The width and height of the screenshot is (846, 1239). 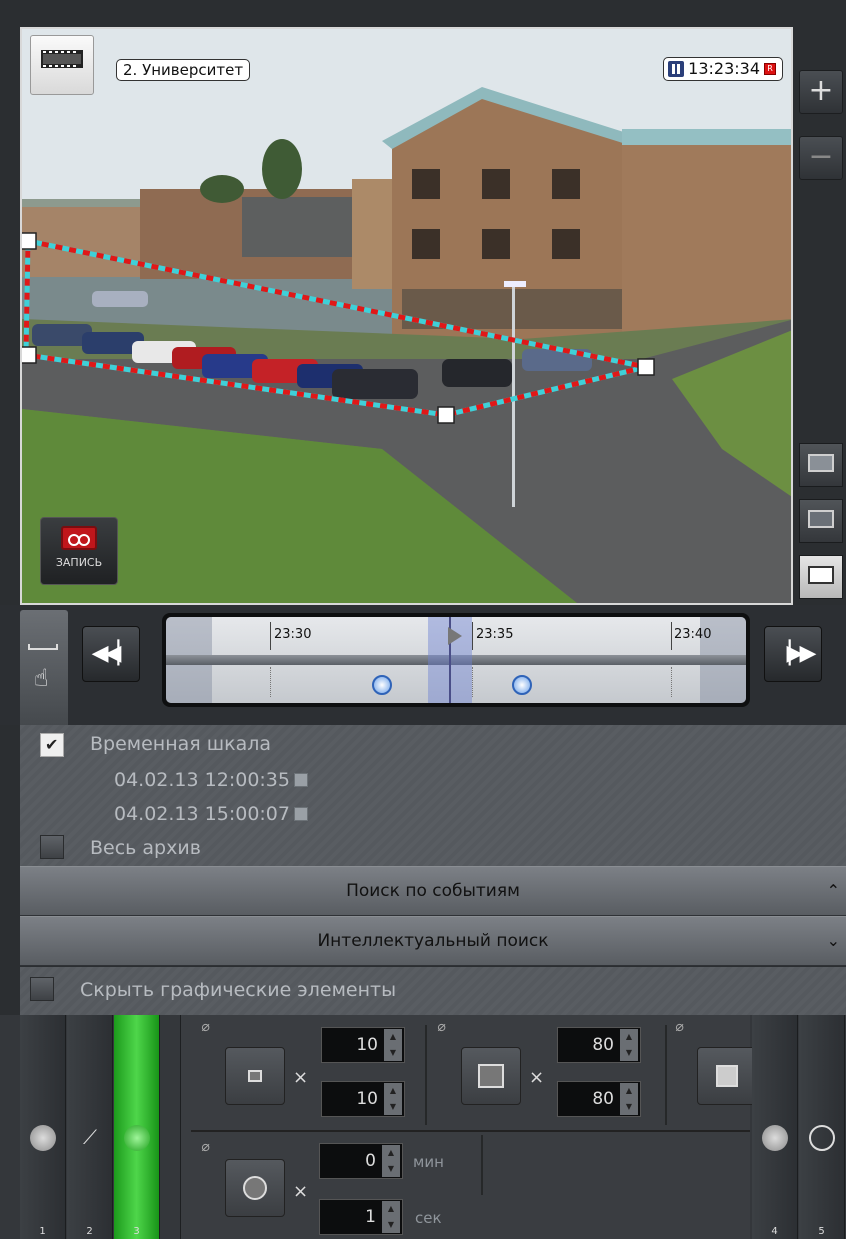 I want to click on analytics-mode-button, so click(x=821, y=577).